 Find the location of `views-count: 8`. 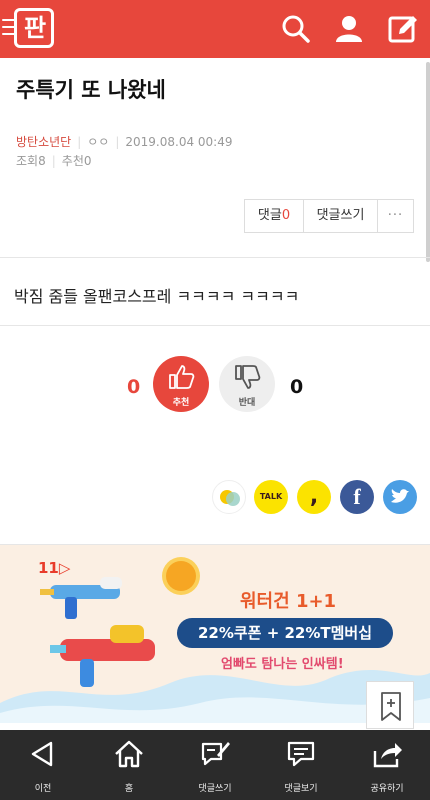

views-count: 8 is located at coordinates (42, 161).